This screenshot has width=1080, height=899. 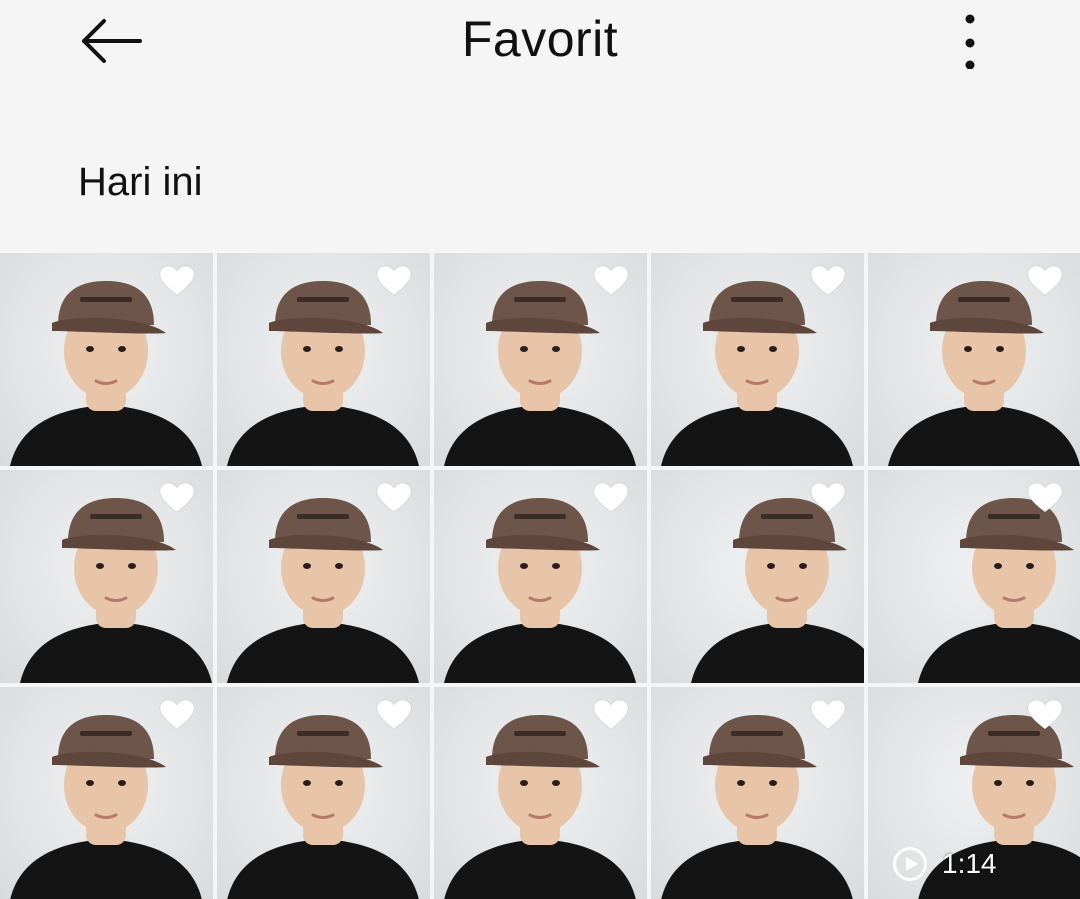 I want to click on more-vertical-icon, so click(x=970, y=41).